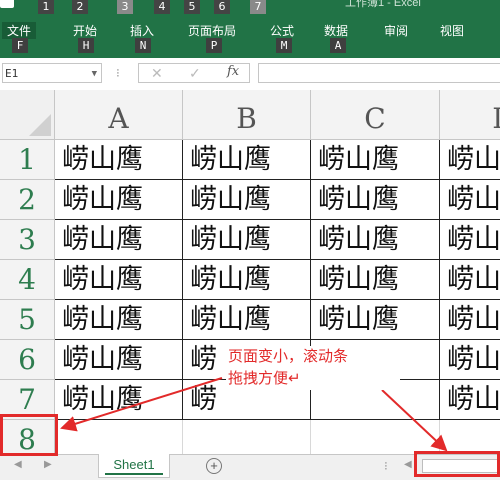 The height and width of the screenshot is (480, 500). I want to click on formula-bar: E1 ▼ ⁝ ✕ ✓ fx, so click(250, 74).